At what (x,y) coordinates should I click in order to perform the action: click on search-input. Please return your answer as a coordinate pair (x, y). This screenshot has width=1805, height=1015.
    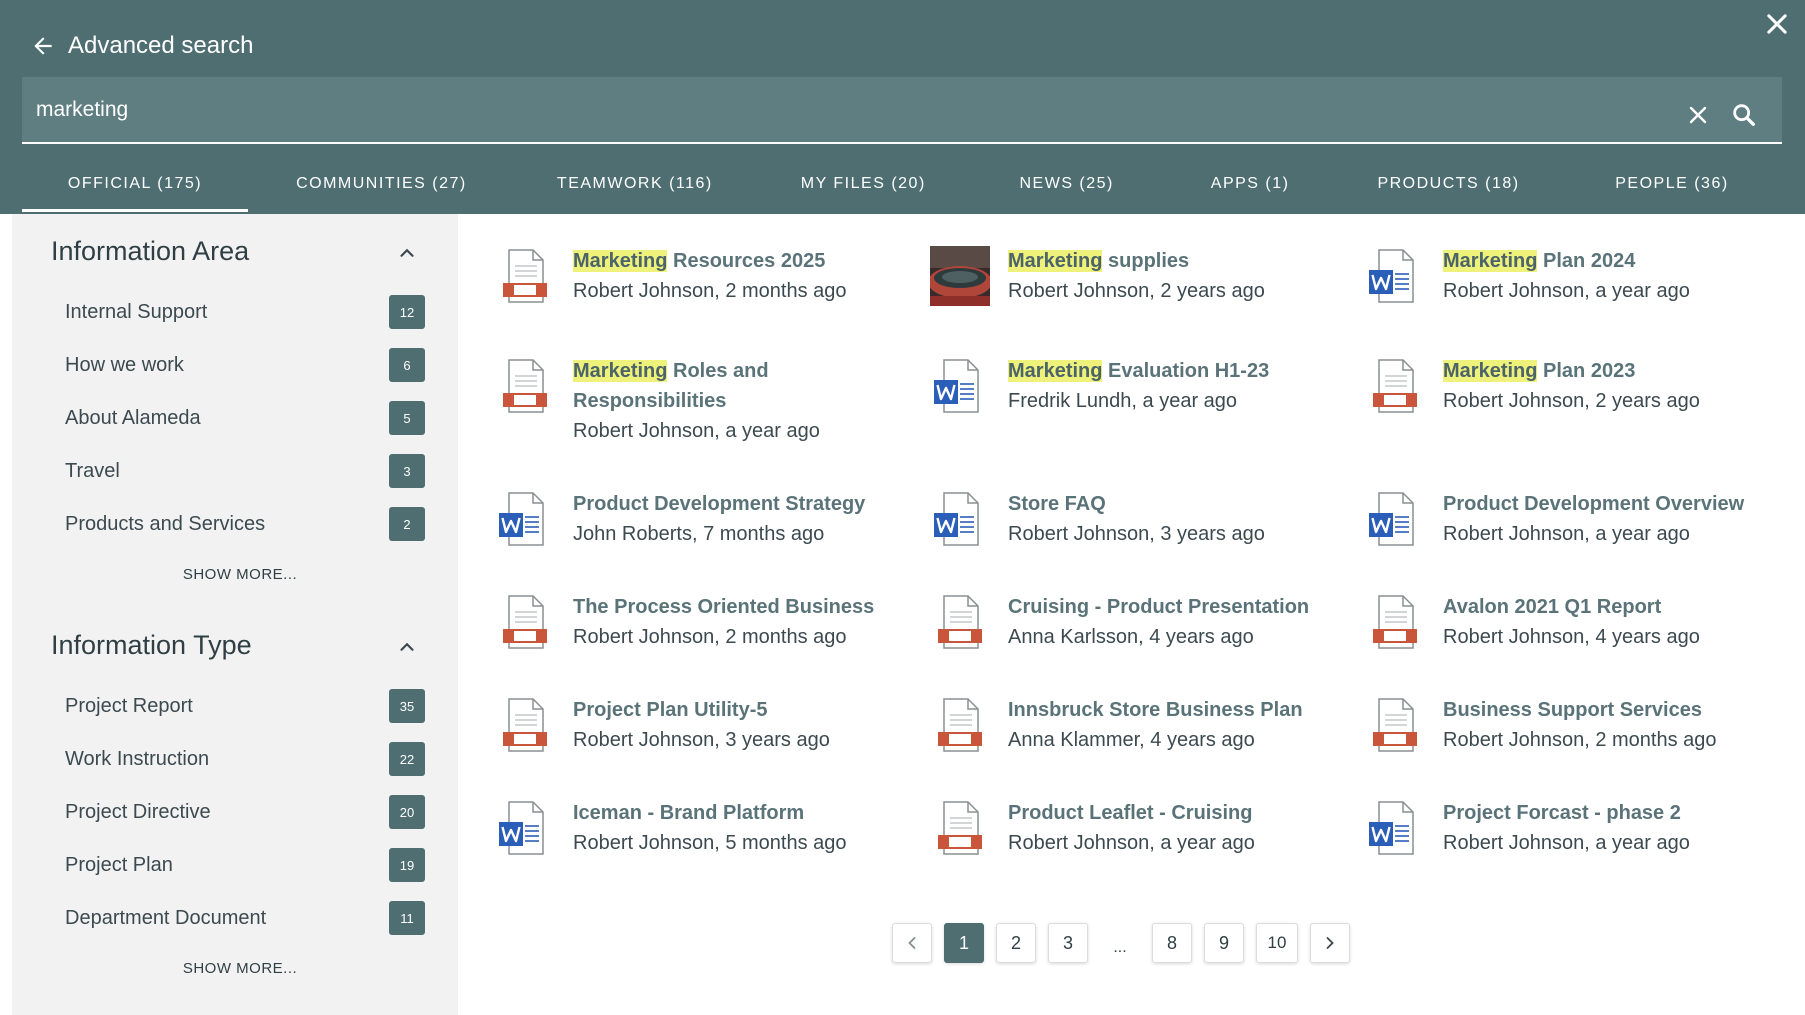
    Looking at the image, I should click on (836, 109).